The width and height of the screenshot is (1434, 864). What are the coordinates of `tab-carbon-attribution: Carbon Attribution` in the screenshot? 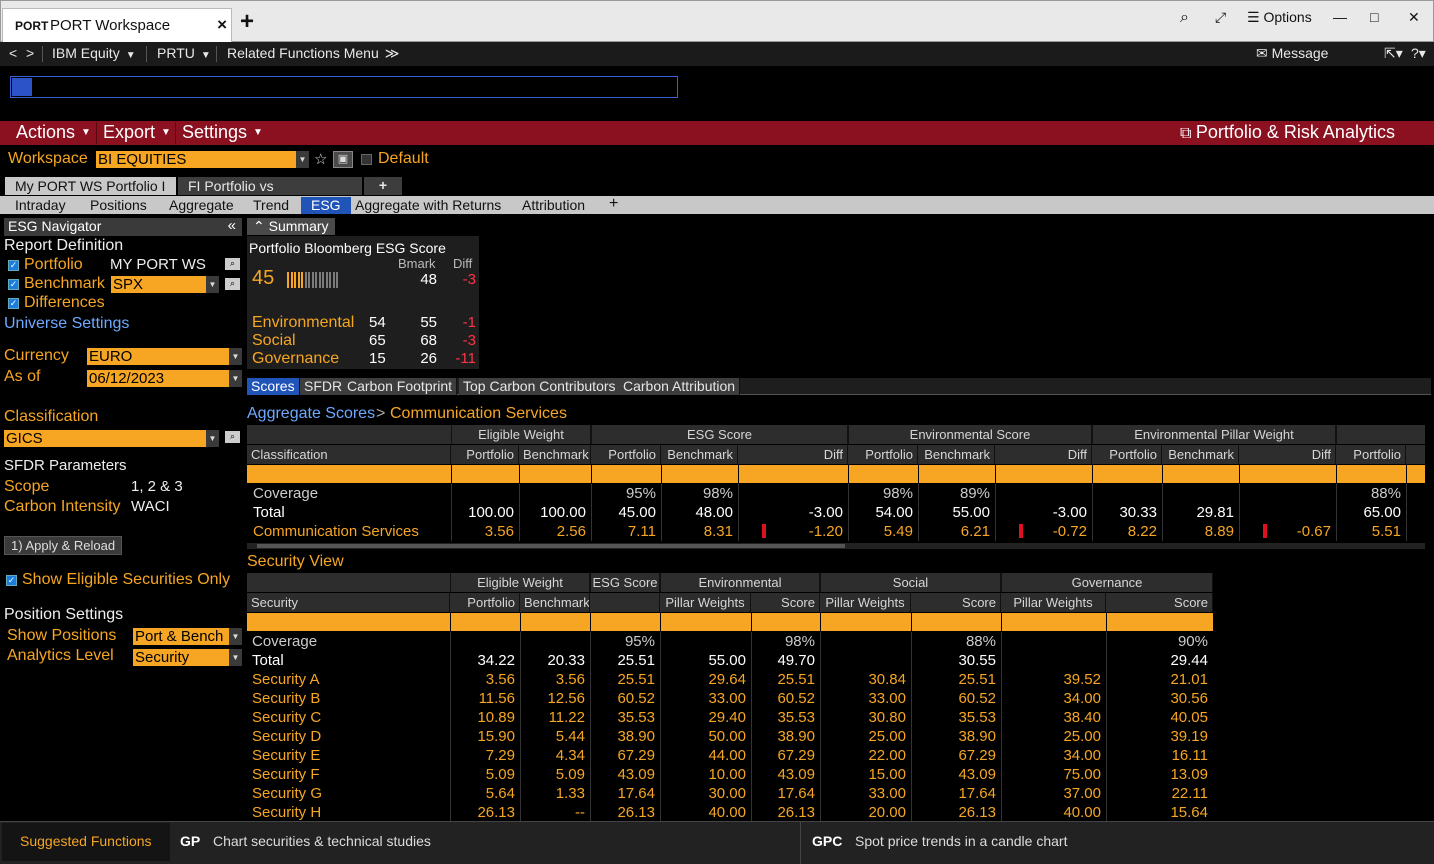 It's located at (680, 386).